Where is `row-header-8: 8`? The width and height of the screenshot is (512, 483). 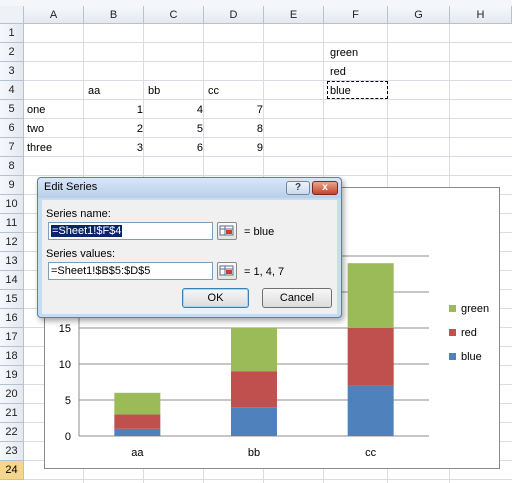 row-header-8: 8 is located at coordinates (12, 166).